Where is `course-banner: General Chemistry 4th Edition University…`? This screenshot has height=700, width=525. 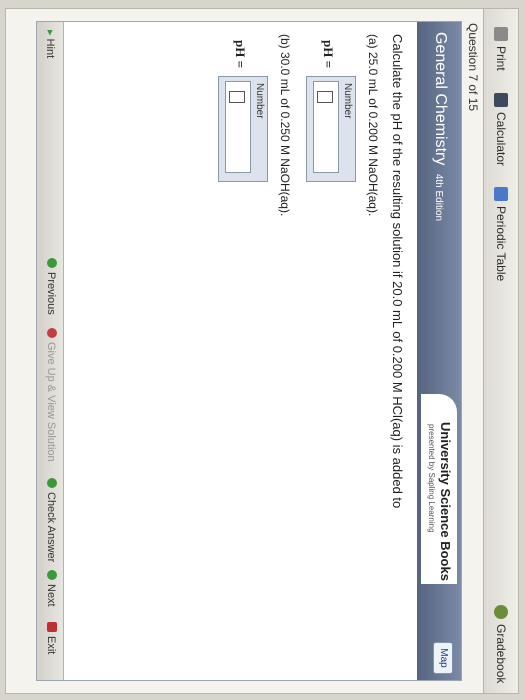
course-banner: General Chemistry 4th Edition University… is located at coordinates (439, 351).